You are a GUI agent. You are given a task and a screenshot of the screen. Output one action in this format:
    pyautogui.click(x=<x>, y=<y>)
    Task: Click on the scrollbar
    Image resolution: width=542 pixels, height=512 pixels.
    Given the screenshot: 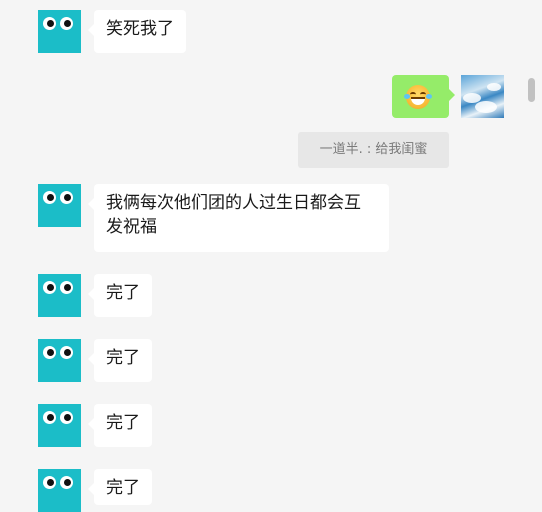 What is the action you would take?
    pyautogui.click(x=531, y=90)
    